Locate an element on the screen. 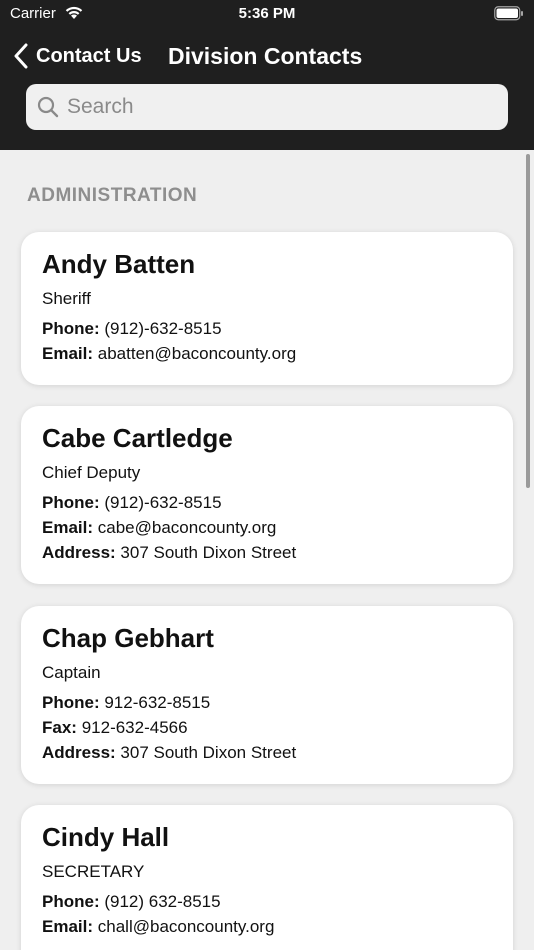 The height and width of the screenshot is (950, 534). search-input is located at coordinates (277, 107).